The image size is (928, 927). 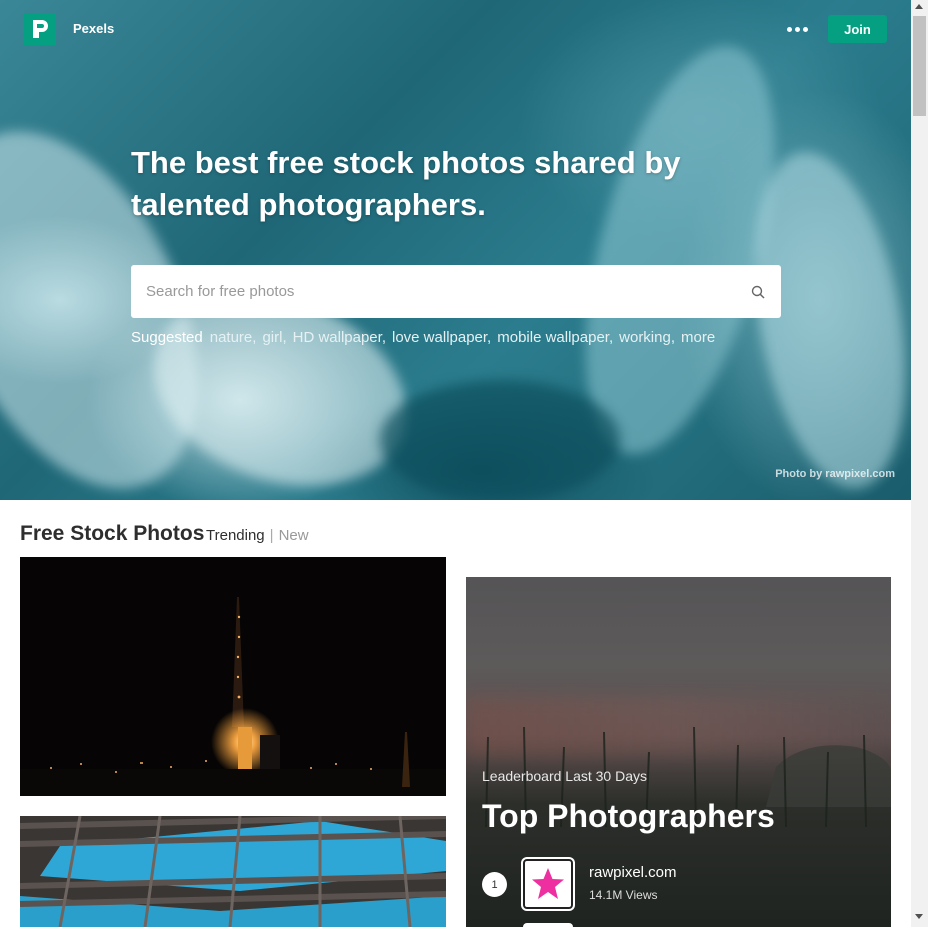 I want to click on rank-badge: 1, so click(x=494, y=884).